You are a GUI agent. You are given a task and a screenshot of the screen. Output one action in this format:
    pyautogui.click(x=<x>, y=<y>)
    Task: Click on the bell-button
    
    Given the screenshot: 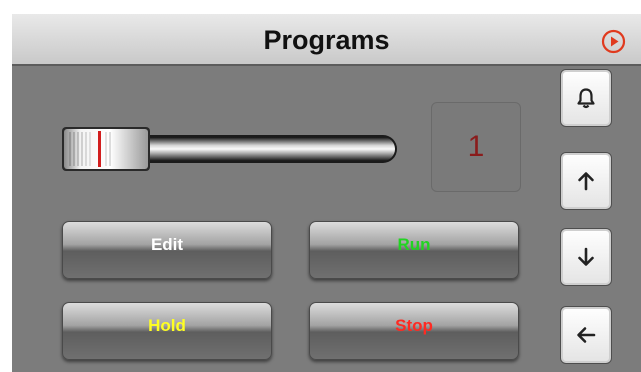 What is the action you would take?
    pyautogui.click(x=586, y=98)
    